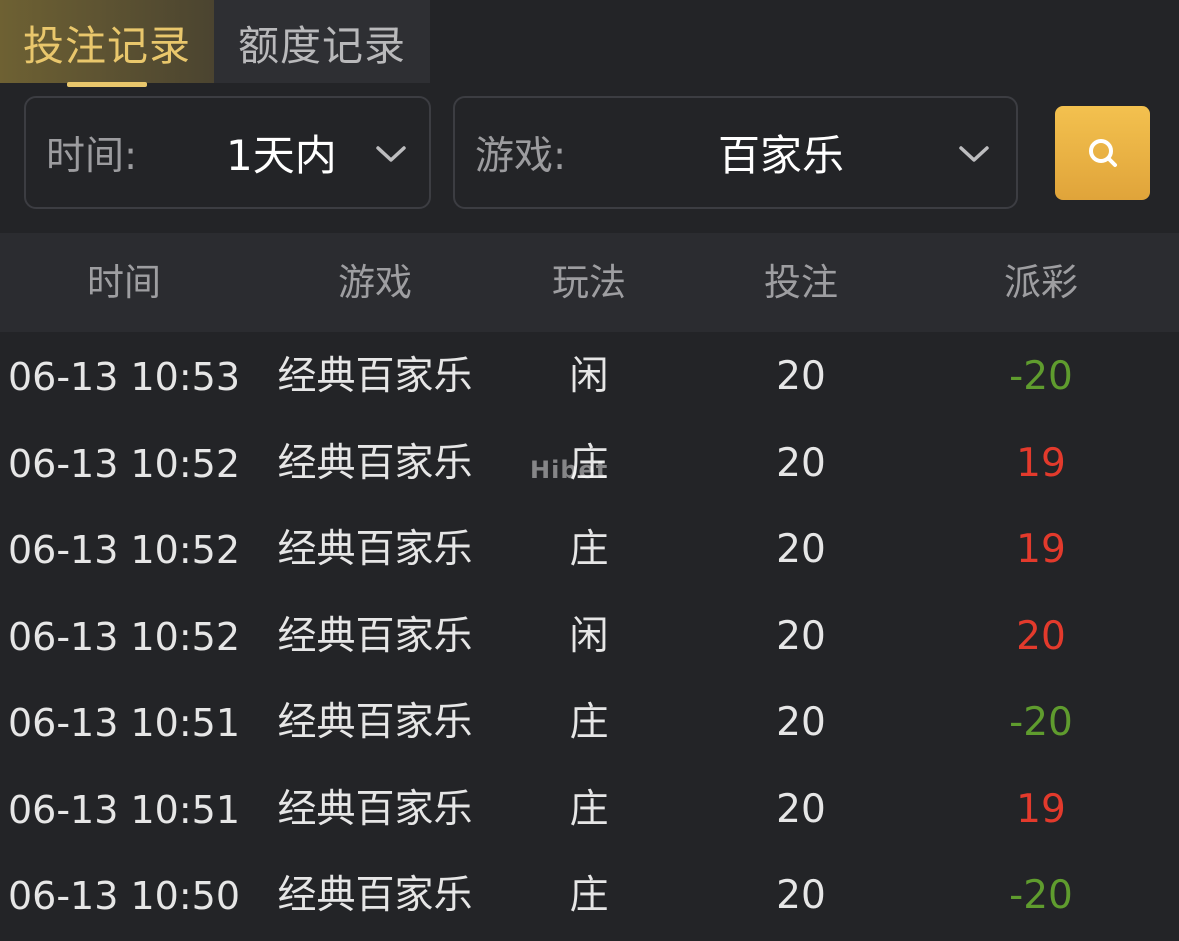 This screenshot has width=1179, height=941. I want to click on table-row: 06-13 10:51 经典百家乐 庄 20 -20, so click(589, 721).